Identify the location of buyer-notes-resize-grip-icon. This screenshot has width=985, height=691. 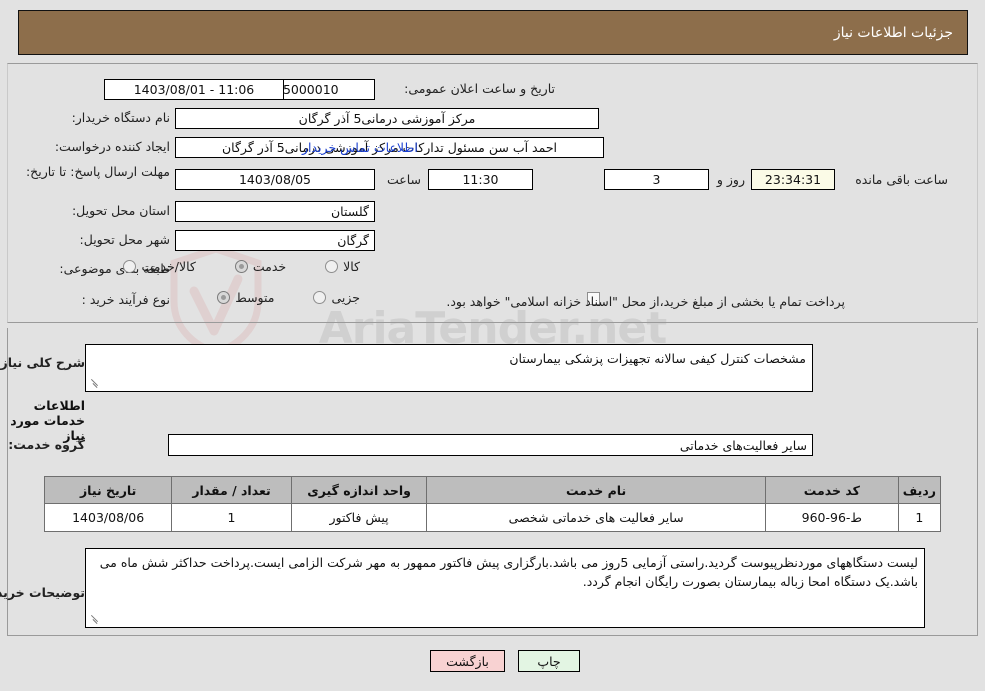
(94, 620).